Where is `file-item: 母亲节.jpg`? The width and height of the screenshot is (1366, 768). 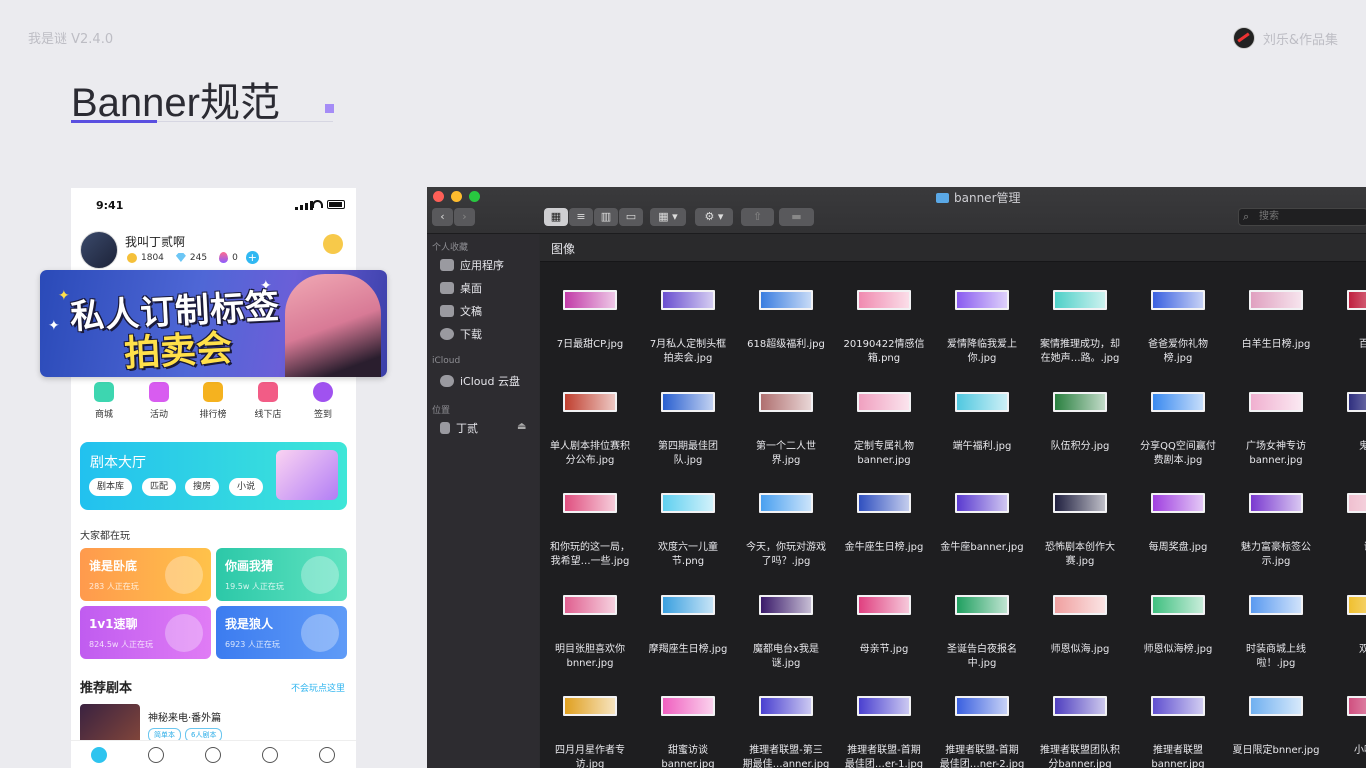
file-item: 母亲节.jpg is located at coordinates (884, 625).